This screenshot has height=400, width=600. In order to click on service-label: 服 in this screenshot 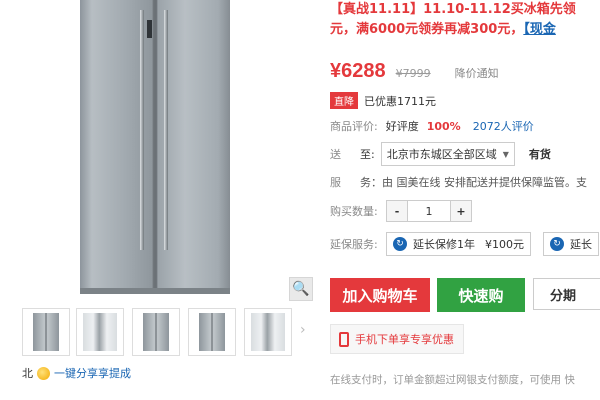, I will do `click(335, 182)`.